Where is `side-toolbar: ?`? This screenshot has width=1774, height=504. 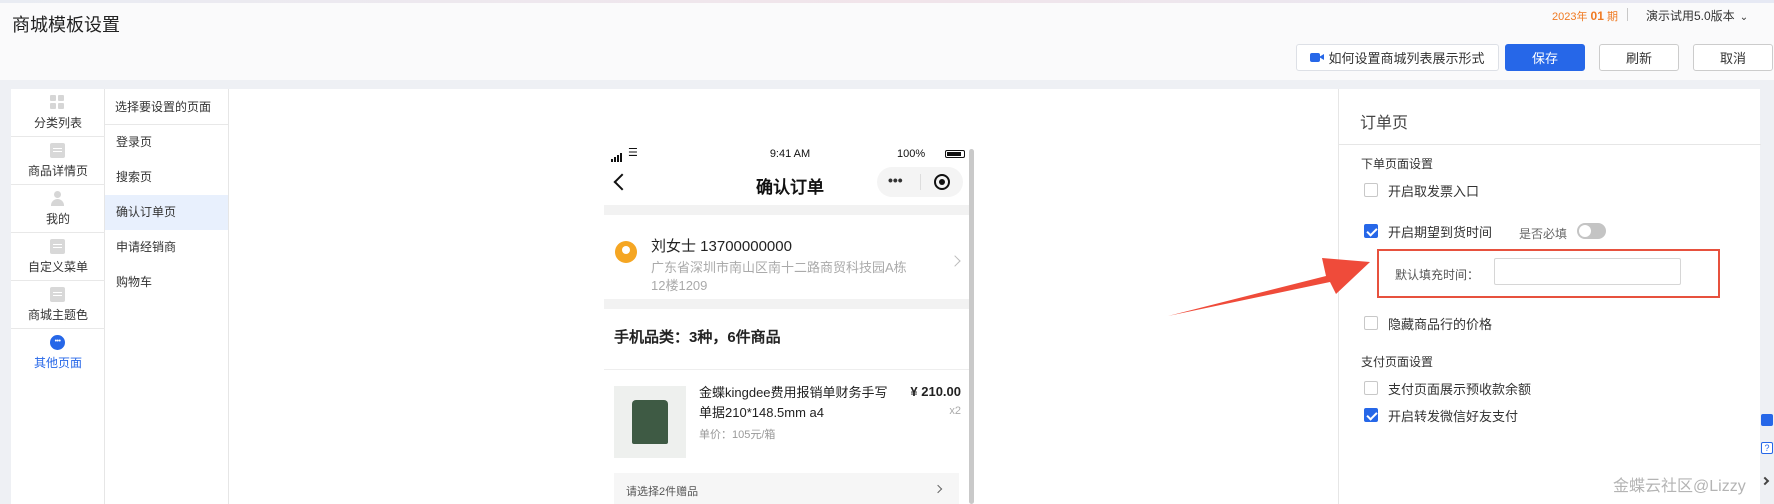 side-toolbar: ? is located at coordinates (1767, 452).